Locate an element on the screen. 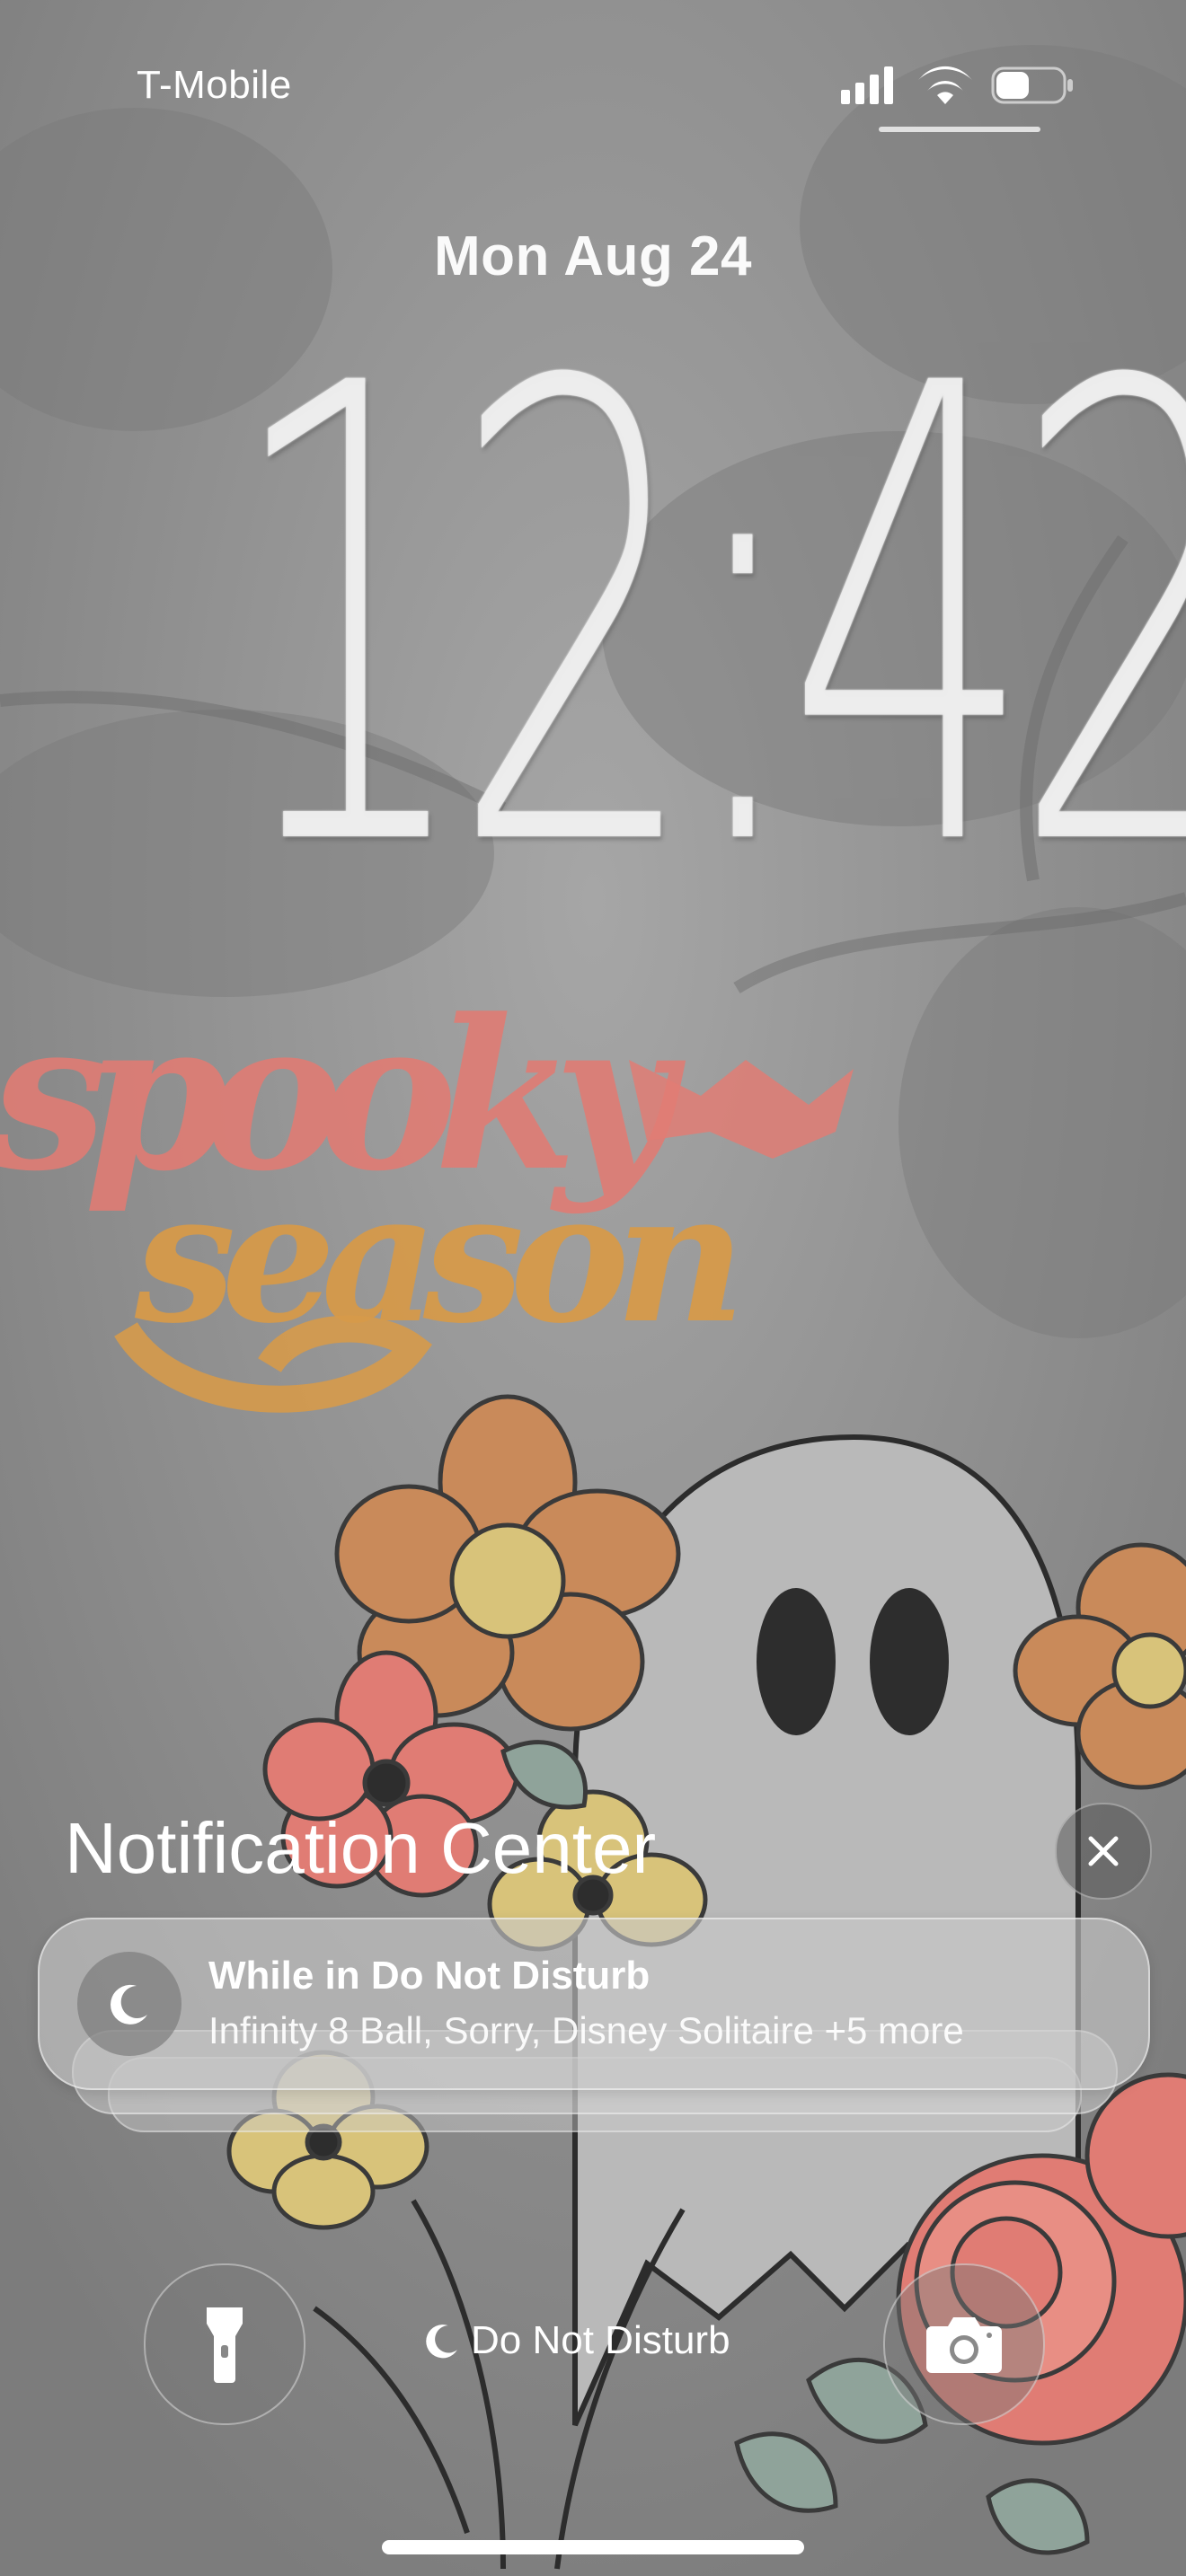  status-icons is located at coordinates (957, 85).